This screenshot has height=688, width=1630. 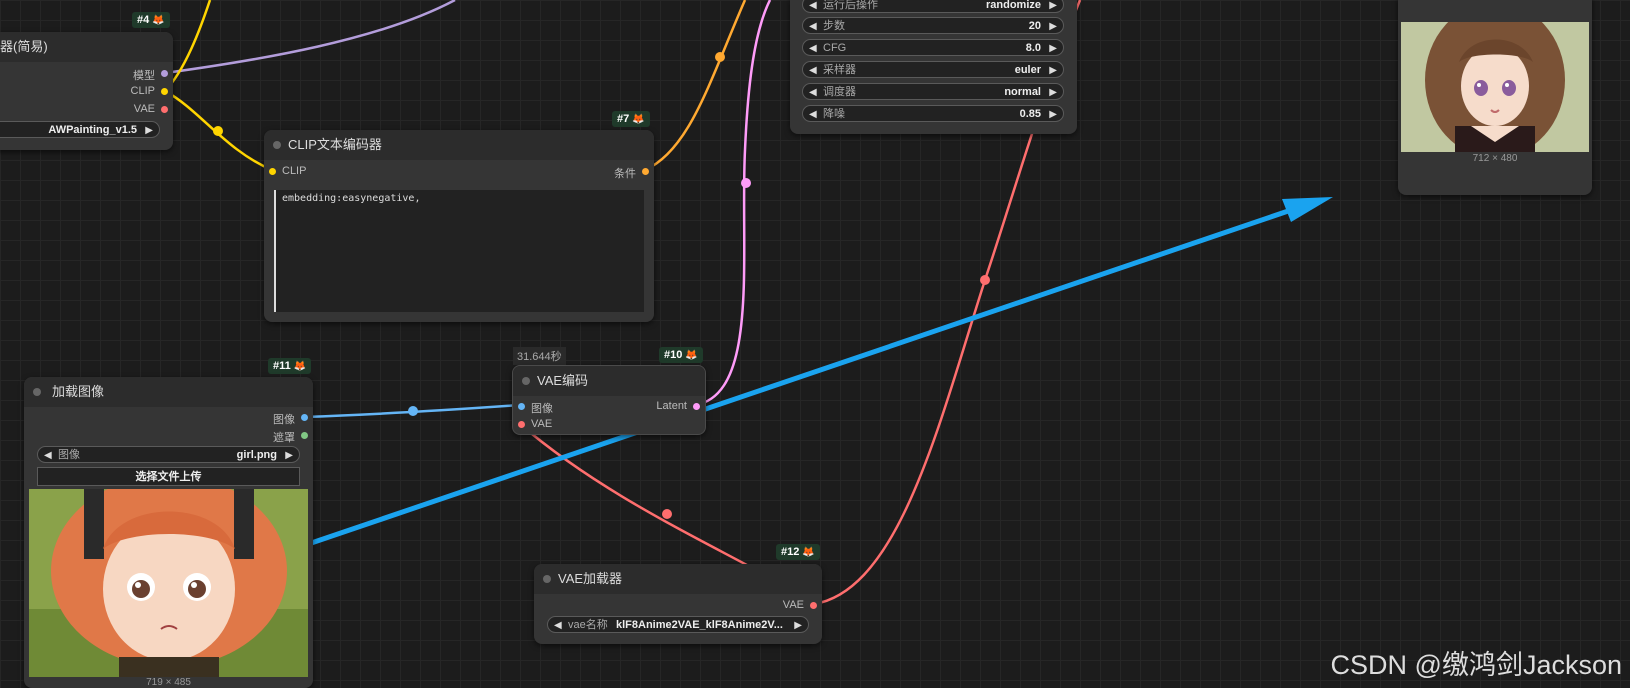 I want to click on node-title-bar: VAE编码, so click(x=609, y=381).